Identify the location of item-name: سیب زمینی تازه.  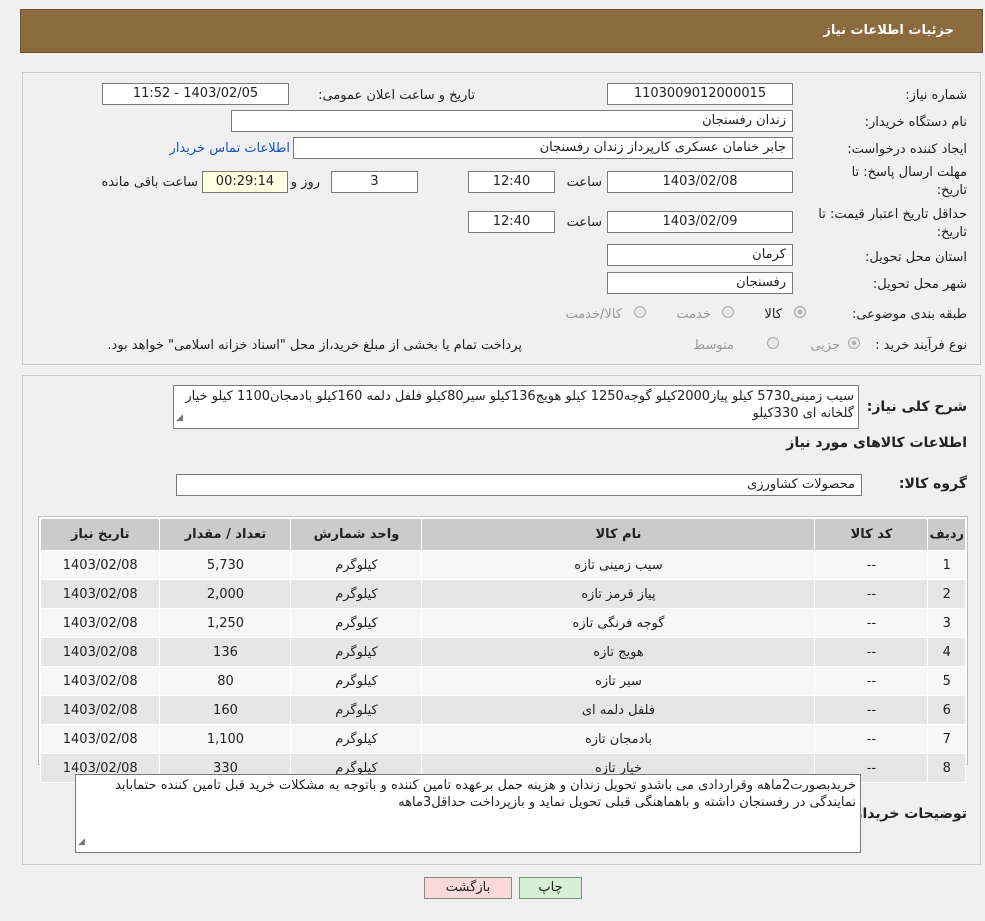
(618, 565).